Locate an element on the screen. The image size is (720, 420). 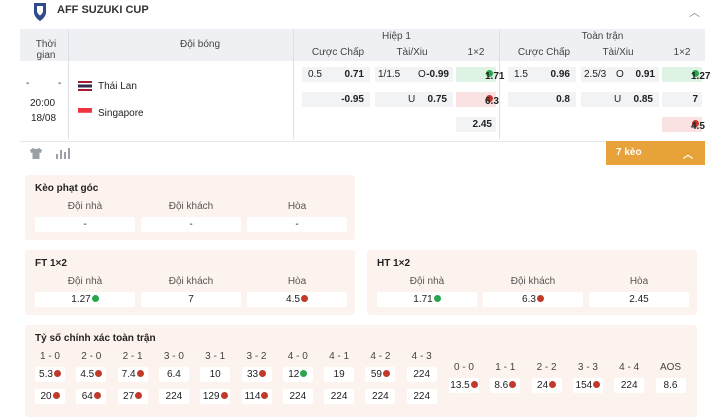
score-label: 4 - 1 is located at coordinates (339, 356).